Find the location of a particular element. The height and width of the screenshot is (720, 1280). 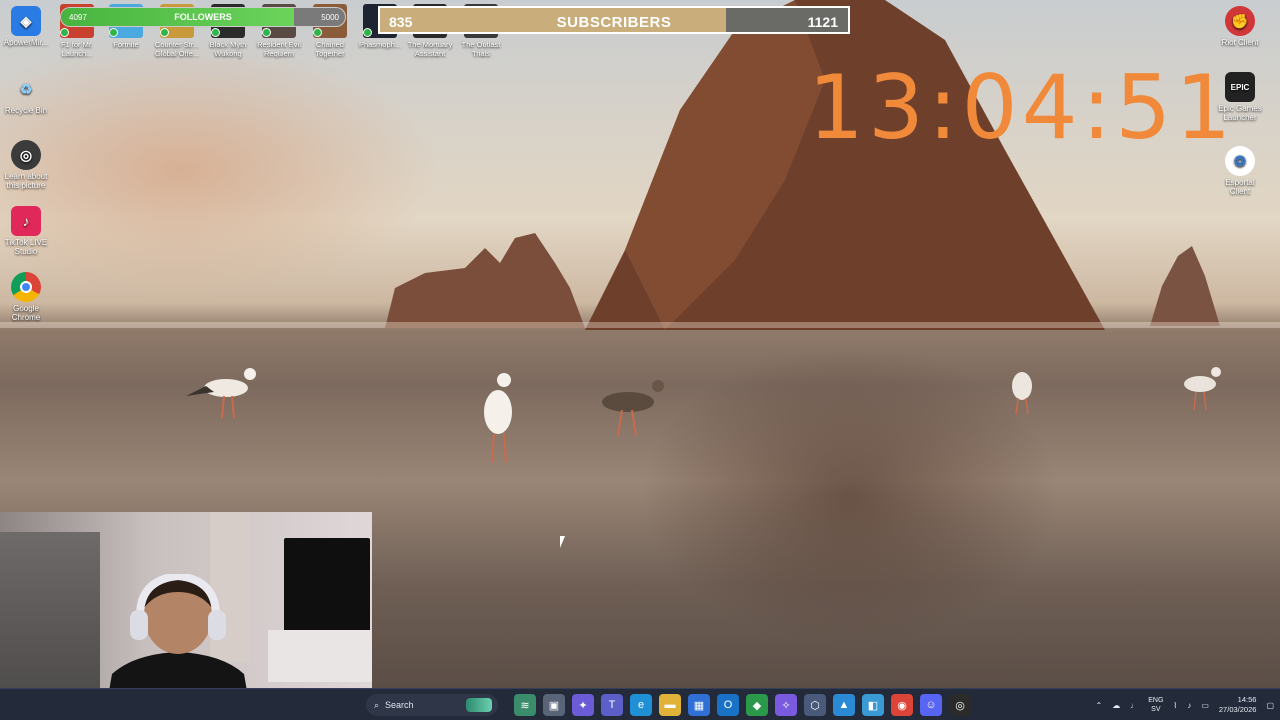

recycle-bin-icon: ♻ is located at coordinates (26, 88).